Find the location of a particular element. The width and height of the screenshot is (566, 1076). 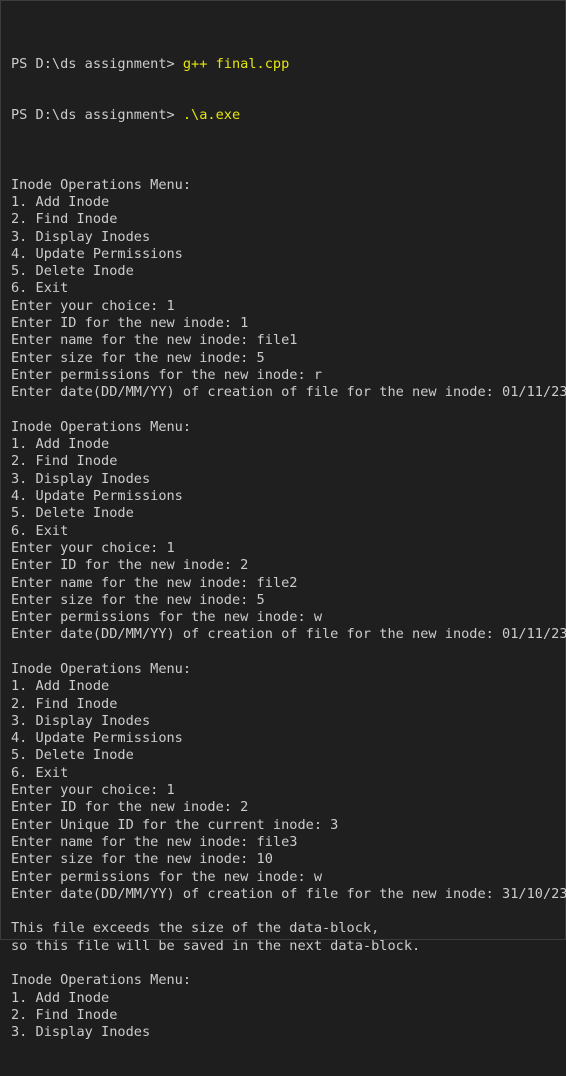

output-line: Enter name for the new inode: file3 is located at coordinates (154, 841).